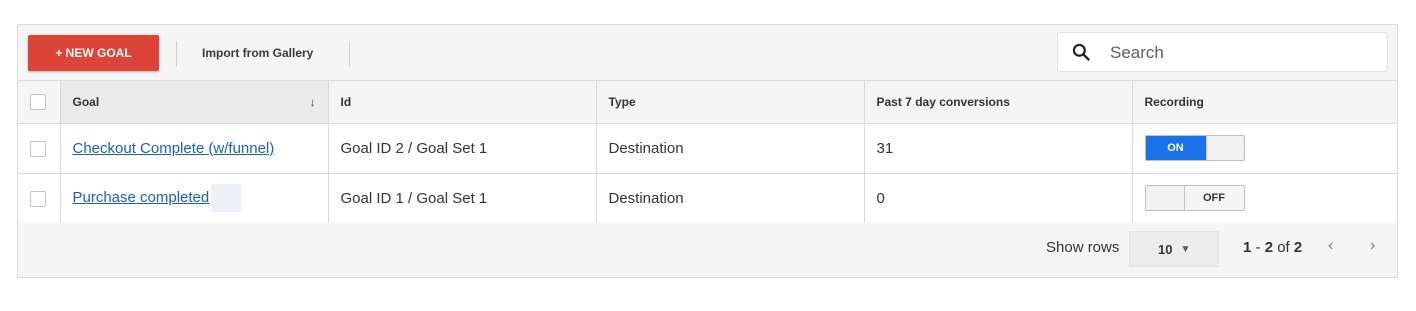 The image size is (1416, 311). What do you see at coordinates (1372, 246) in the screenshot?
I see `chevron-right-icon: ›` at bounding box center [1372, 246].